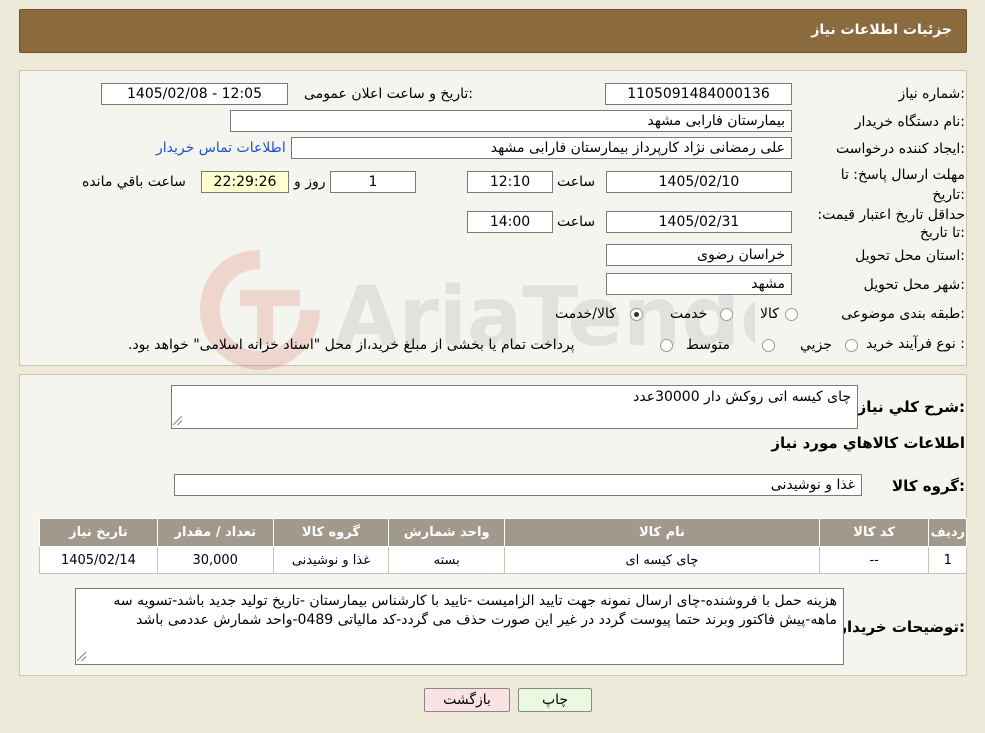  I want to click on province-field: خراسان رضوی, so click(699, 255).